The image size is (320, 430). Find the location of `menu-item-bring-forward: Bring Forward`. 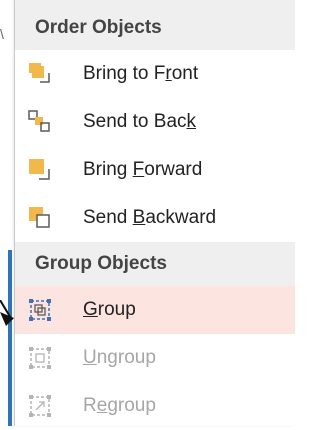

menu-item-bring-forward: Bring Forward is located at coordinates (155, 170).